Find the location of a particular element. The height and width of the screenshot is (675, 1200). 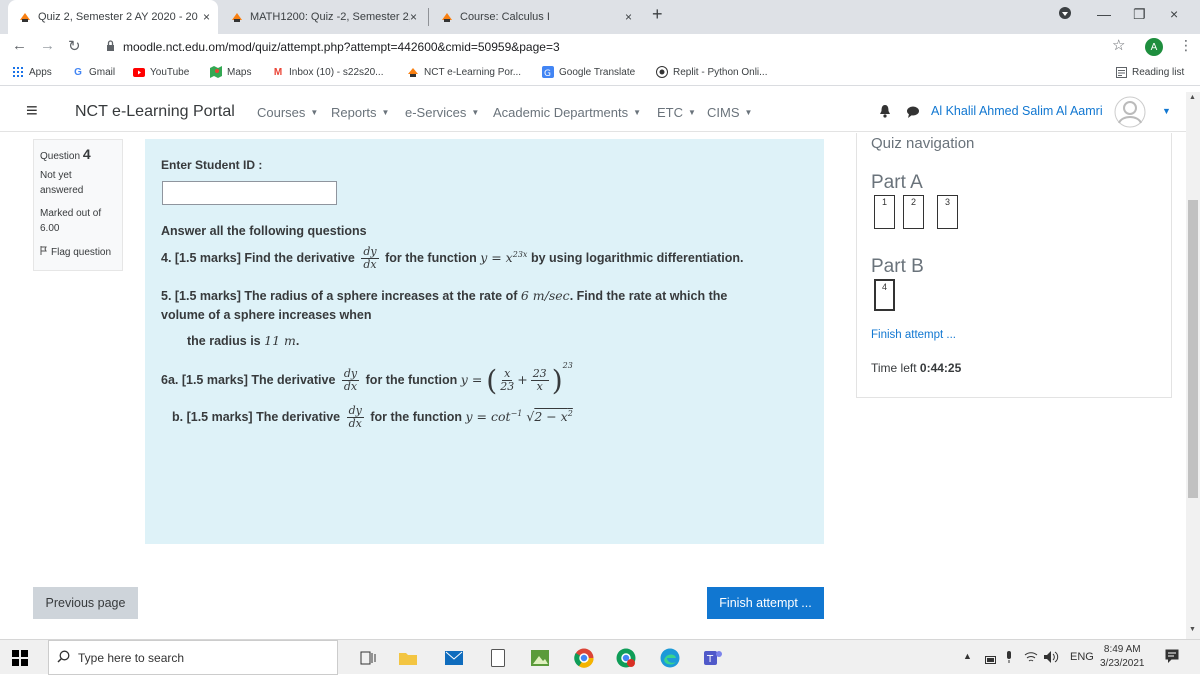

tab-label: Quiz 2, Semester 2 AY 2020 - 202 is located at coordinates (118, 17).